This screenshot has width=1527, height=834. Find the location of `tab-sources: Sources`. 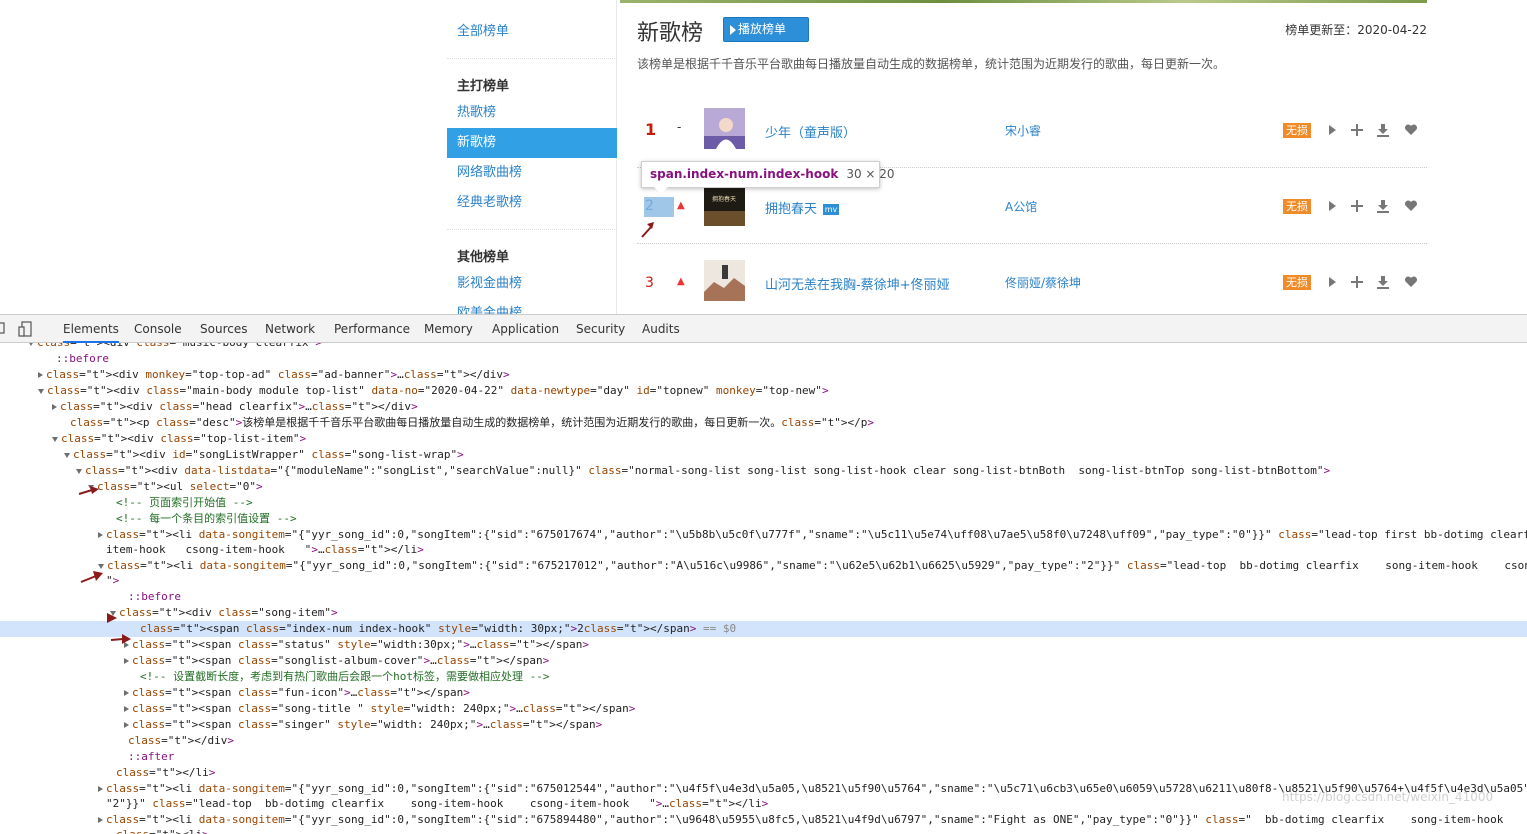

tab-sources: Sources is located at coordinates (223, 329).